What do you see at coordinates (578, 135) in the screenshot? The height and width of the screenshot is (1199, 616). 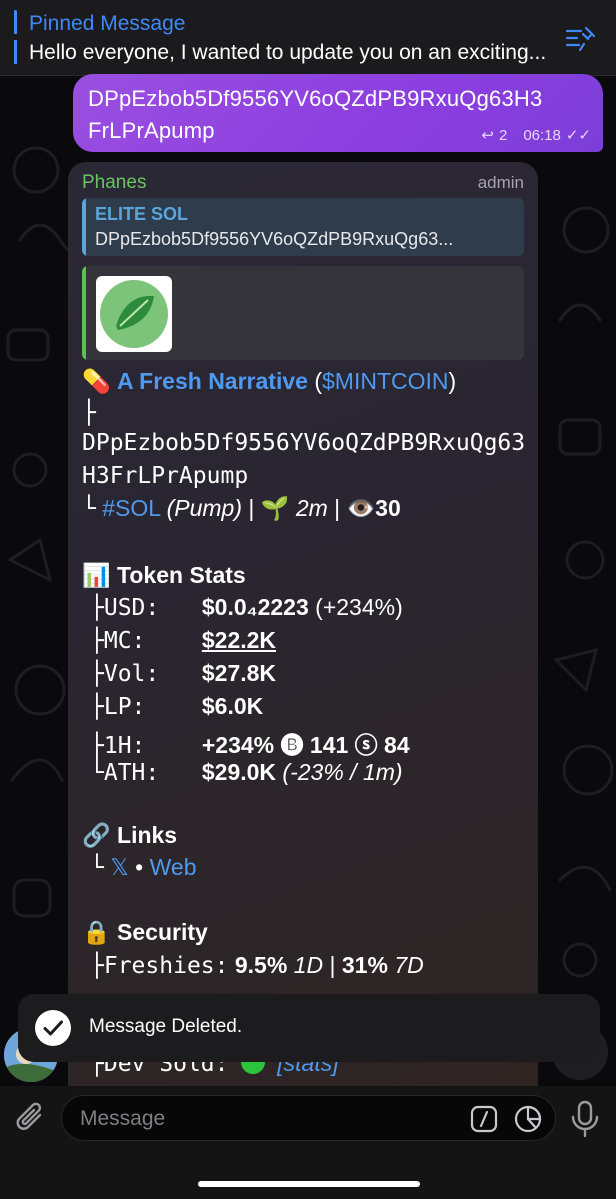 I see `read-checkmarks-icon: ✓✓` at bounding box center [578, 135].